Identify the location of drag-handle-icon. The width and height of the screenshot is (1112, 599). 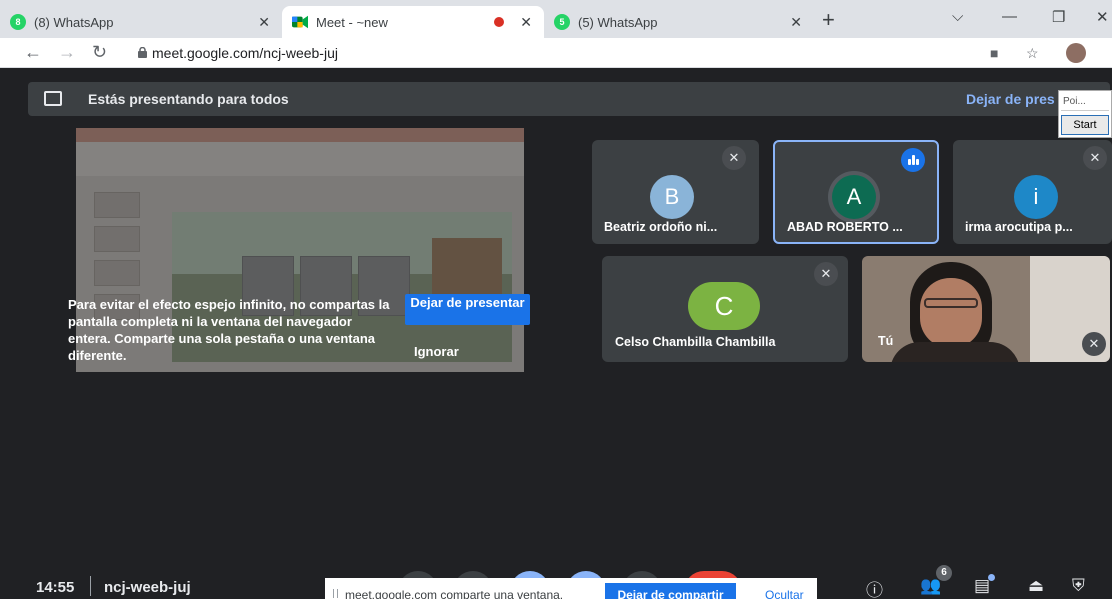
(335, 593).